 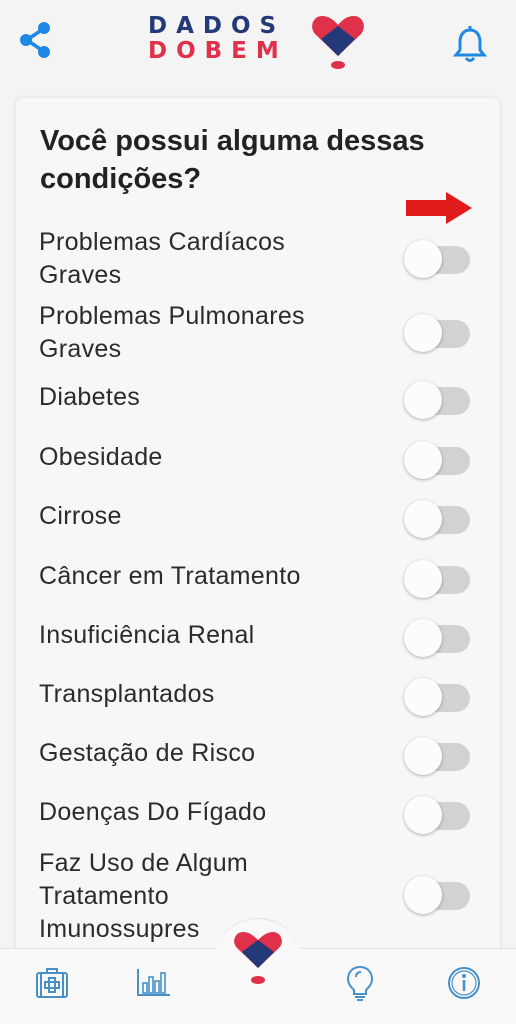 What do you see at coordinates (101, 457) in the screenshot?
I see `condition-label: Obesidade` at bounding box center [101, 457].